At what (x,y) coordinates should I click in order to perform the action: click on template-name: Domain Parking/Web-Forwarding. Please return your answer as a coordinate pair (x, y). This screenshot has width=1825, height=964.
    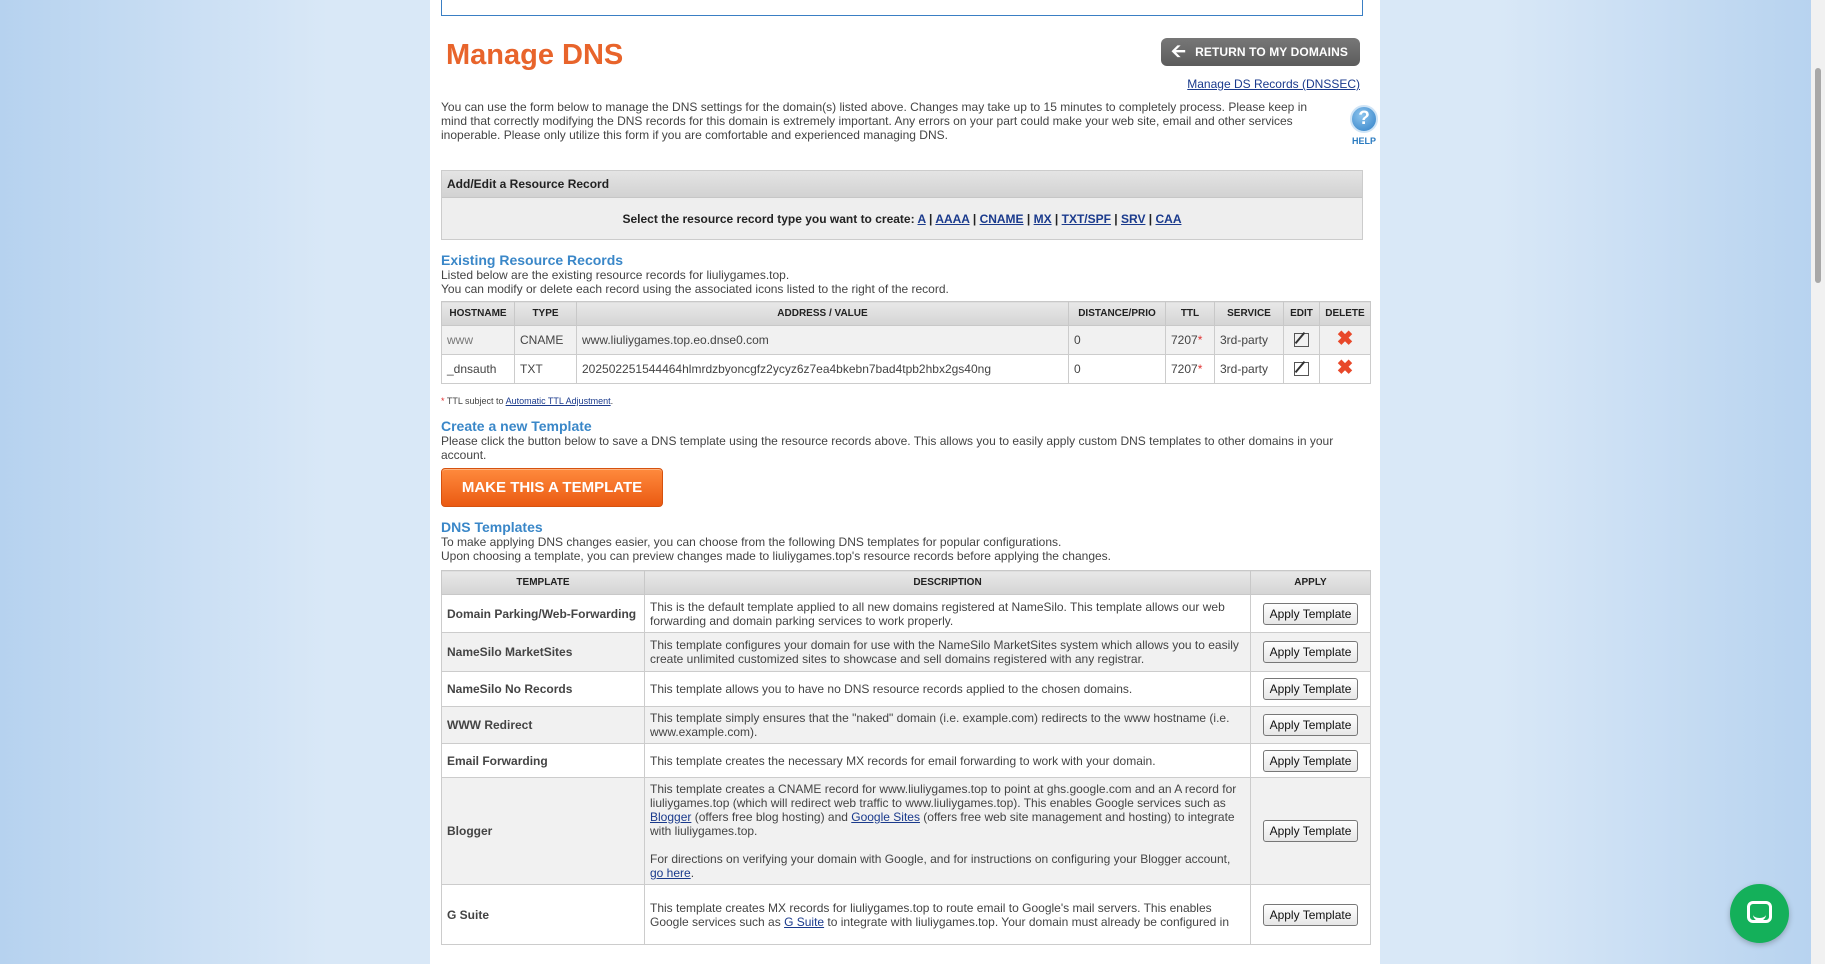
    Looking at the image, I should click on (543, 613).